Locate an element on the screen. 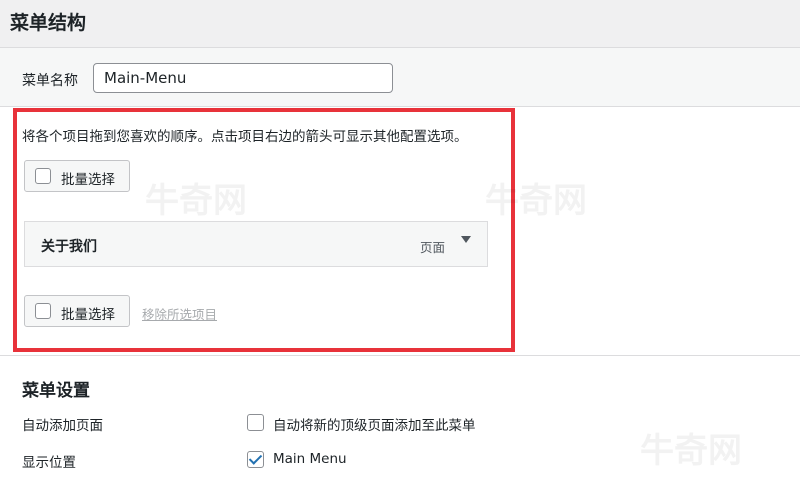  menu-name-label: 菜单名称 is located at coordinates (50, 81).